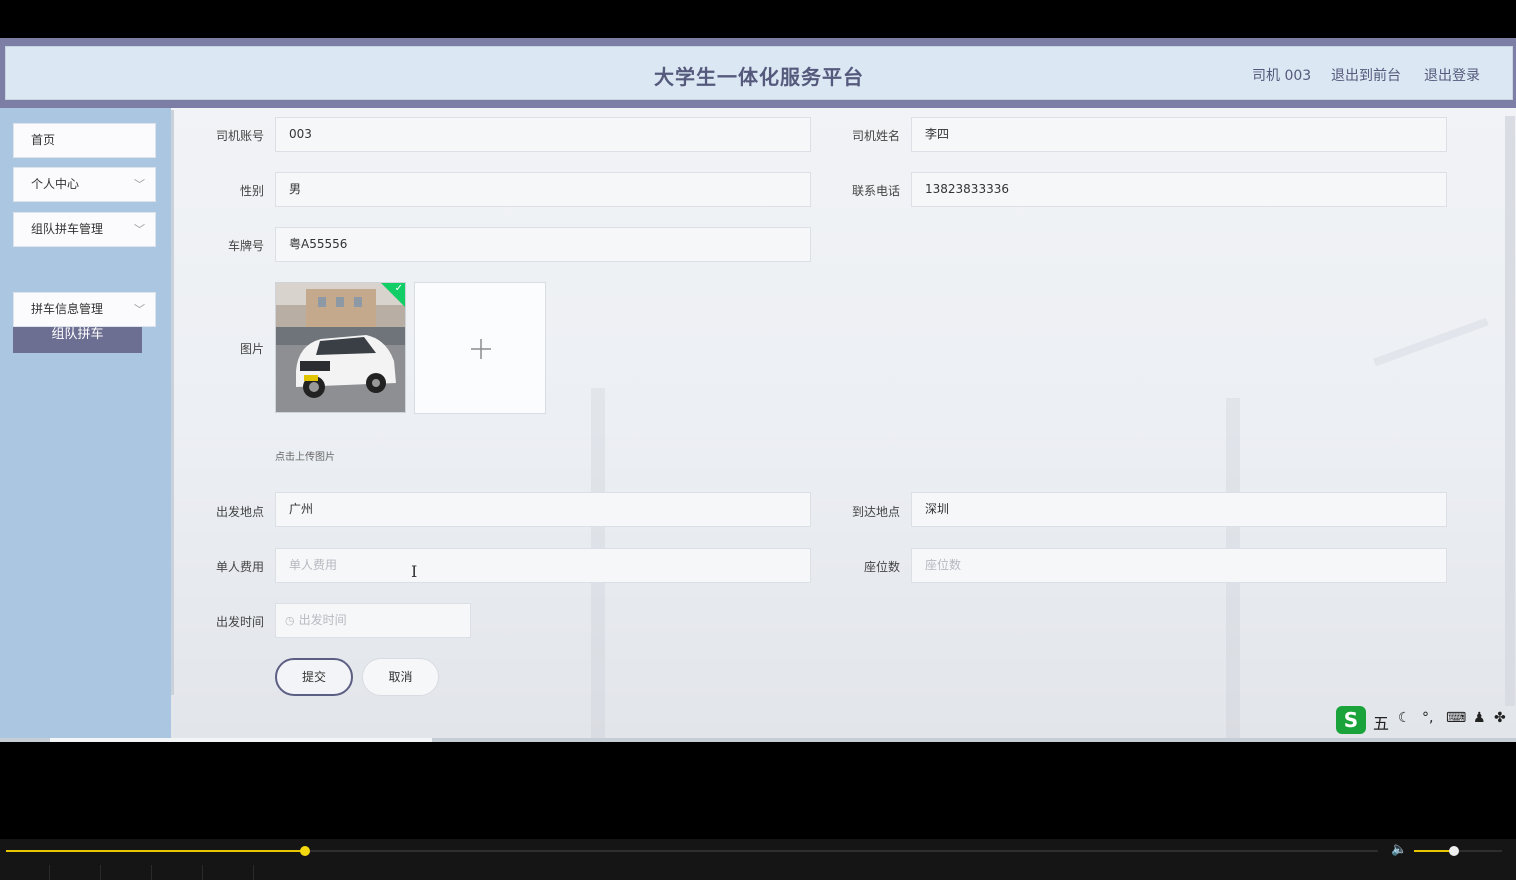 The image size is (1516, 880). I want to click on front-link: 退出到前台, so click(1366, 75).